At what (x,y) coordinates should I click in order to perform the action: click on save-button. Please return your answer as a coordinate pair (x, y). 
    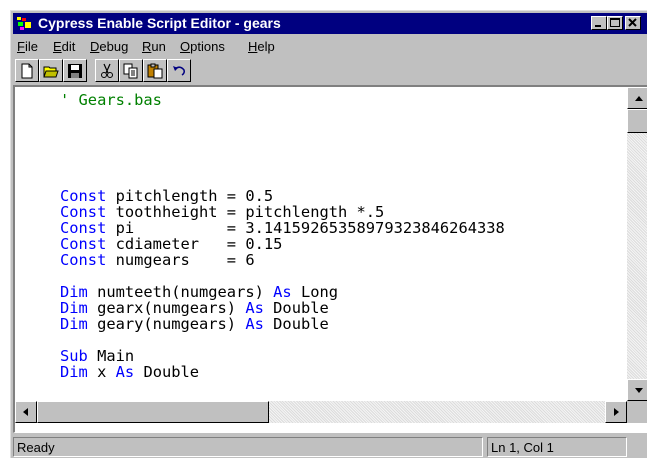
    Looking at the image, I should click on (75, 70).